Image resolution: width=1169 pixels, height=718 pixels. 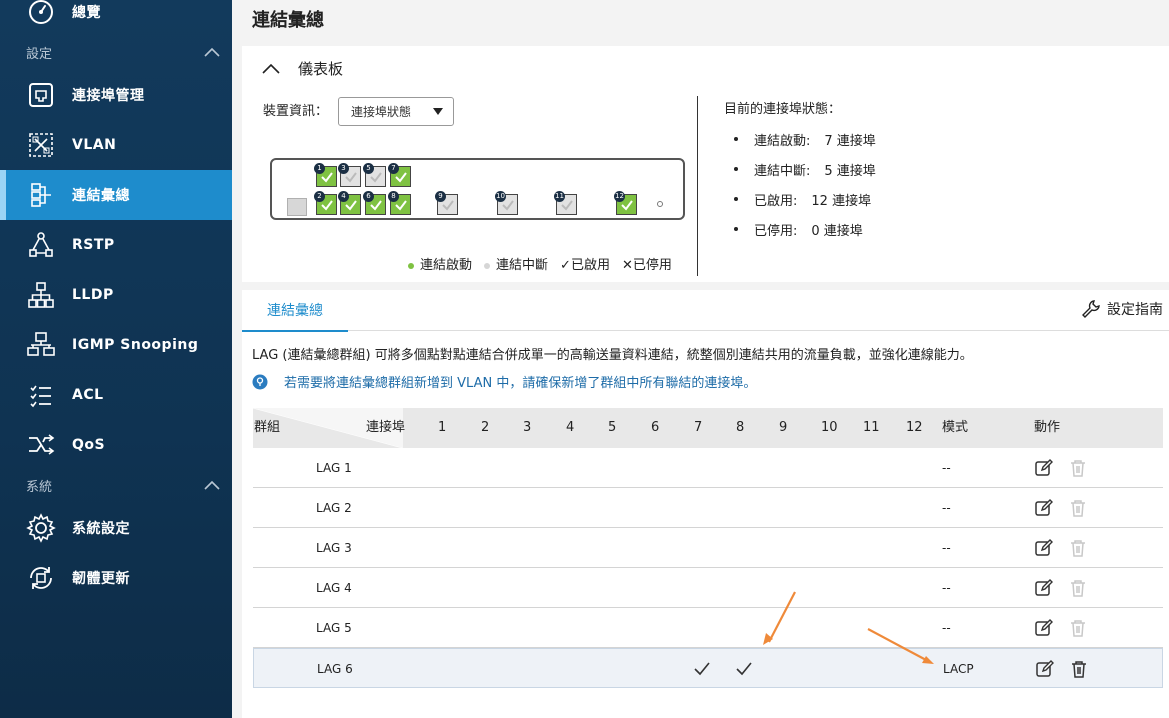 I want to click on switch-port-6: 6, so click(x=374, y=203).